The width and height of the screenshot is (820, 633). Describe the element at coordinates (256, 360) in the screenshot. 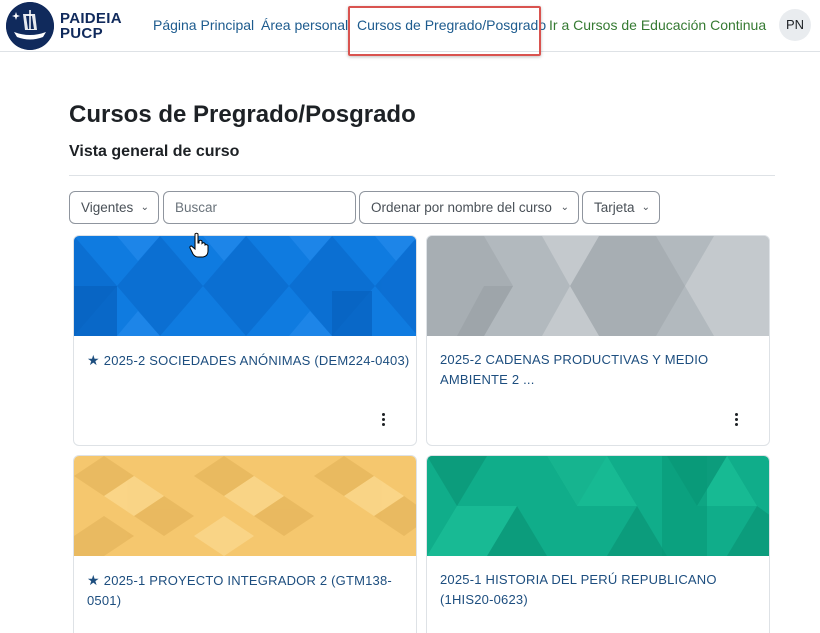

I see `course-title-text: 2025-2 SOCIEDADES ANÓNIMAS (DEM224-0403)` at that location.